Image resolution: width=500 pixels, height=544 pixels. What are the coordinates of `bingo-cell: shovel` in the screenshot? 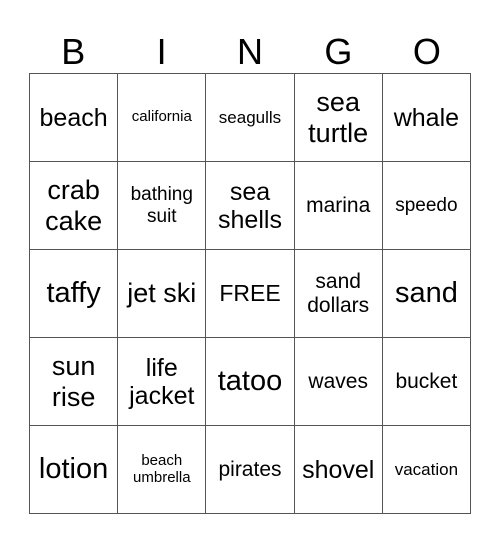 It's located at (338, 470).